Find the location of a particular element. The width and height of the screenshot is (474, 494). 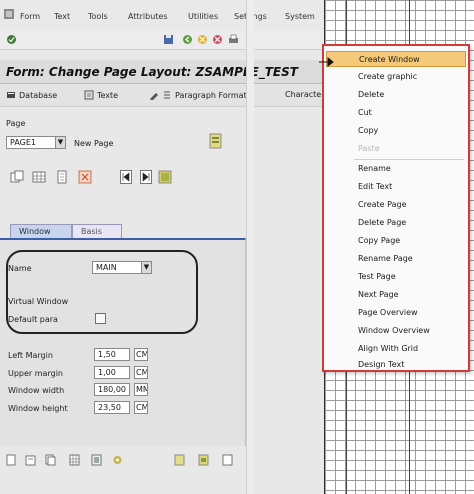

text-icon is located at coordinates (89, 95).